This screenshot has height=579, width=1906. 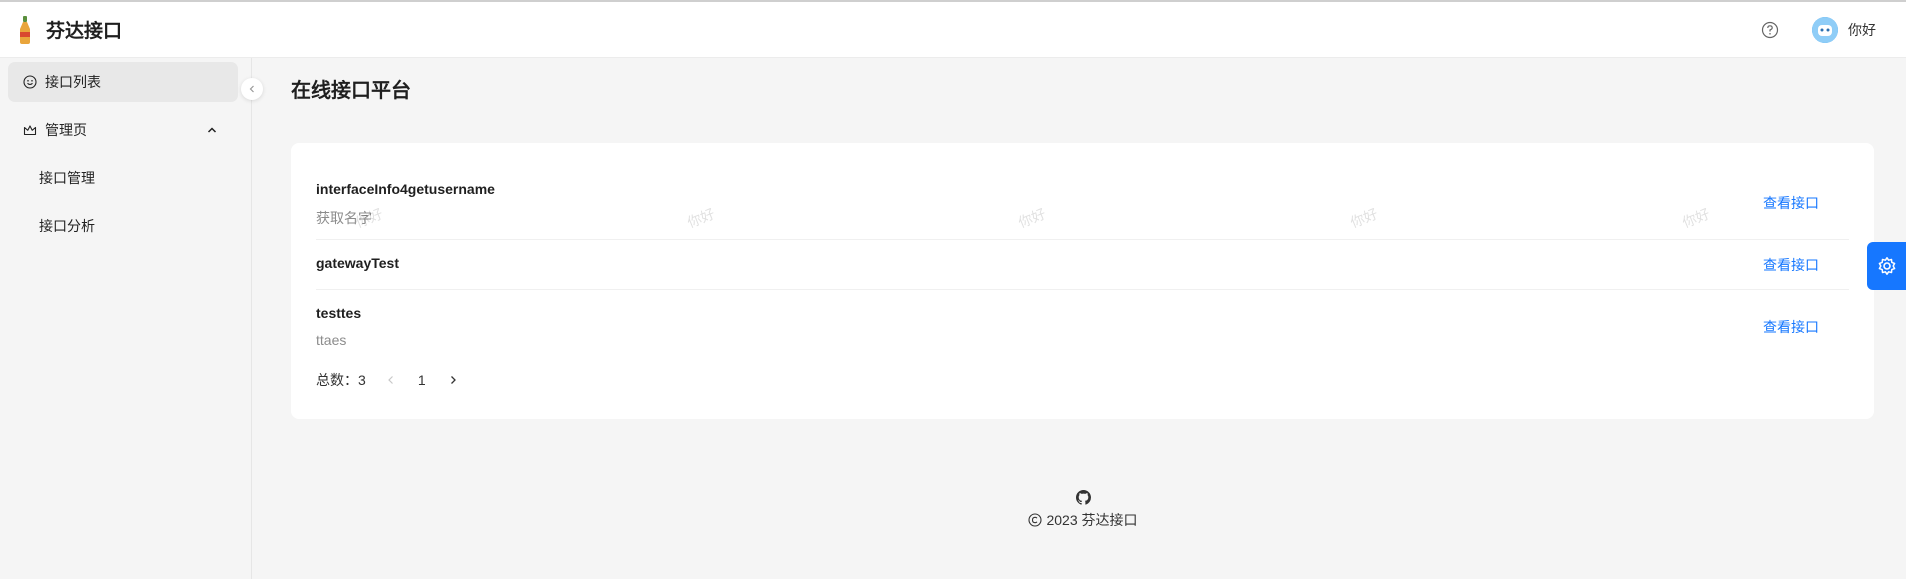 I want to click on page-title: 在线接口平台, so click(x=351, y=91).